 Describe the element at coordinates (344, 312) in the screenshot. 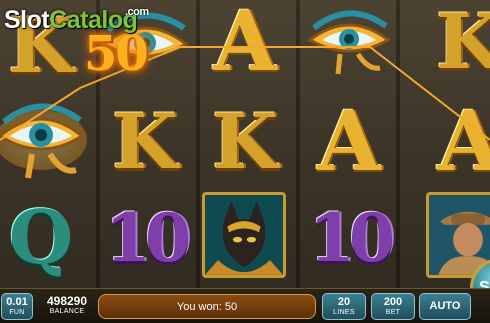

I see `lines-label: LINES` at that location.